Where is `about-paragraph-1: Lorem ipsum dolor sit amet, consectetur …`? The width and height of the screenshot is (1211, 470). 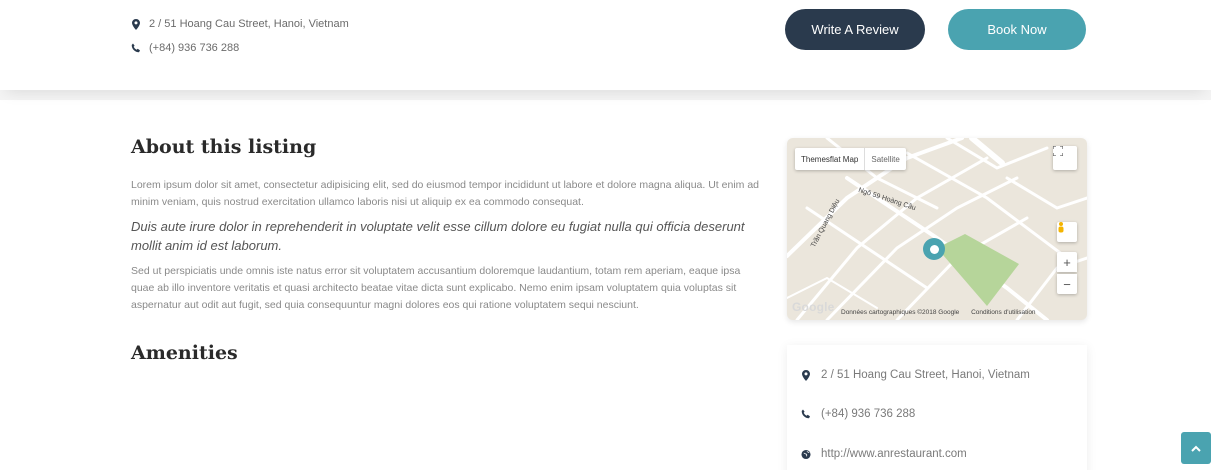 about-paragraph-1: Lorem ipsum dolor sit amet, consectetur … is located at coordinates (445, 193).